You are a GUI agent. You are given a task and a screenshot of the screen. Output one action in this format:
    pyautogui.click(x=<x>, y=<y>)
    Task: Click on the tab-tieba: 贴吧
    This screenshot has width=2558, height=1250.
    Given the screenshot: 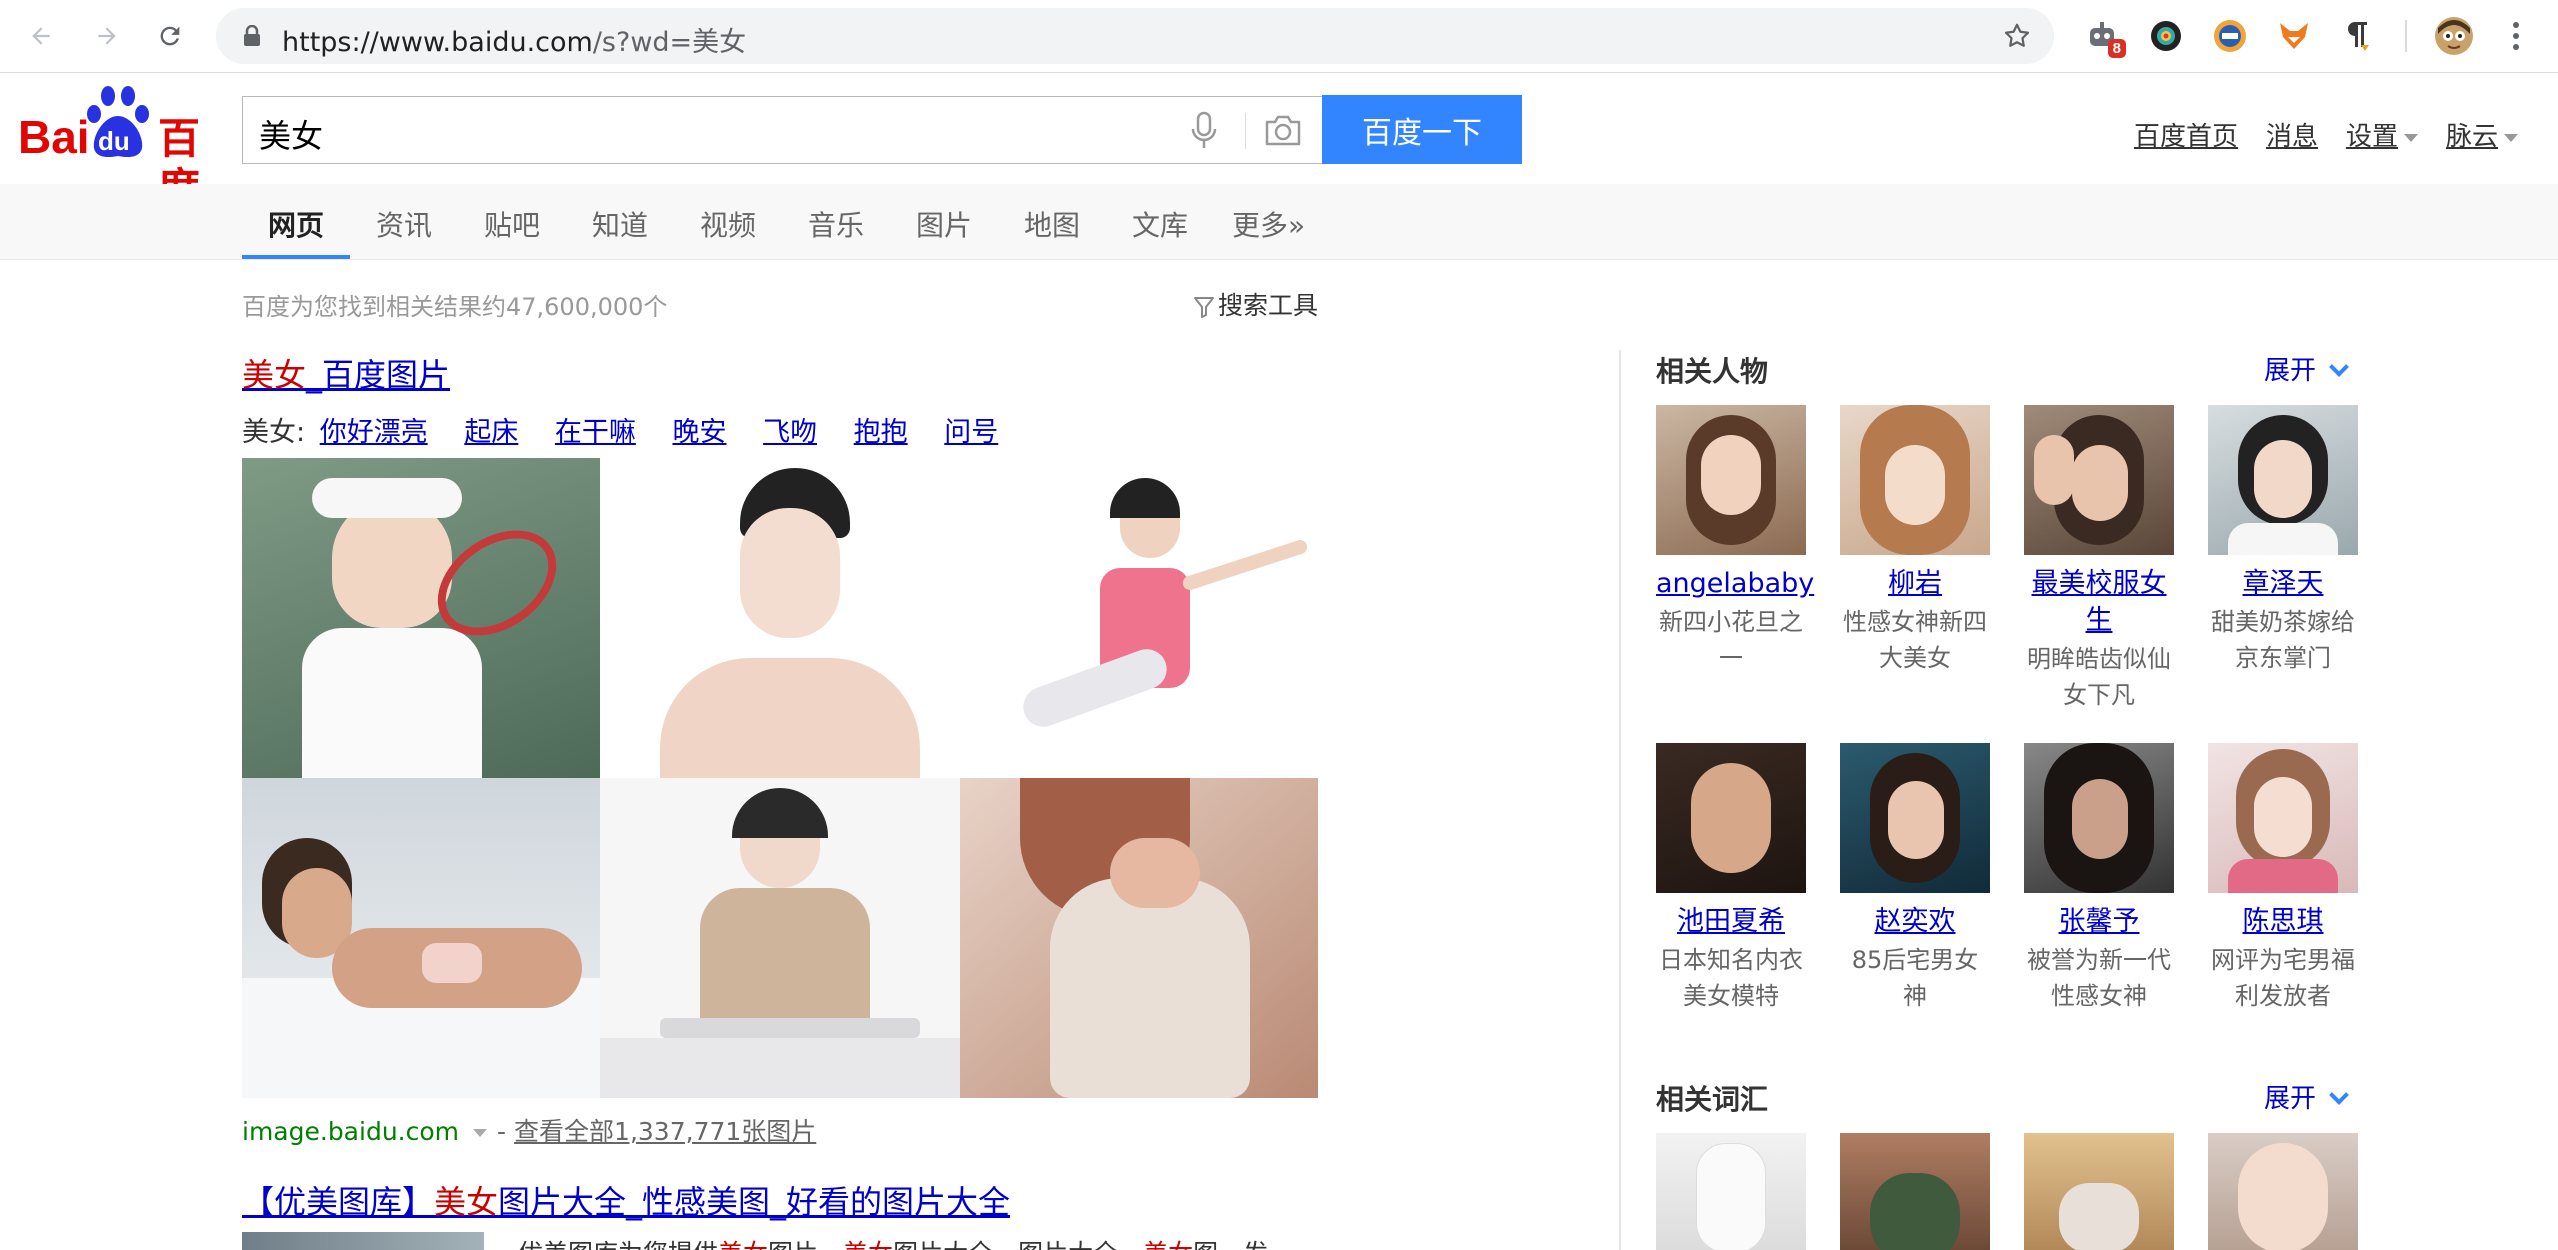 What is the action you would take?
    pyautogui.click(x=512, y=224)
    